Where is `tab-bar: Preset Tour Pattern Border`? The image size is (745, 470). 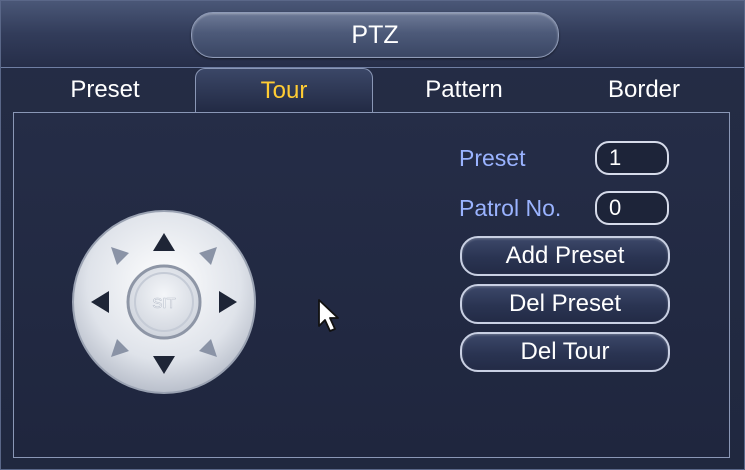
tab-bar: Preset Tour Pattern Border is located at coordinates (372, 90).